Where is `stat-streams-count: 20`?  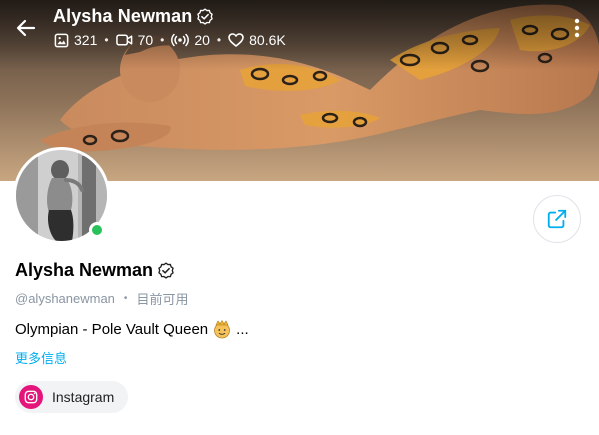 stat-streams-count: 20 is located at coordinates (202, 40).